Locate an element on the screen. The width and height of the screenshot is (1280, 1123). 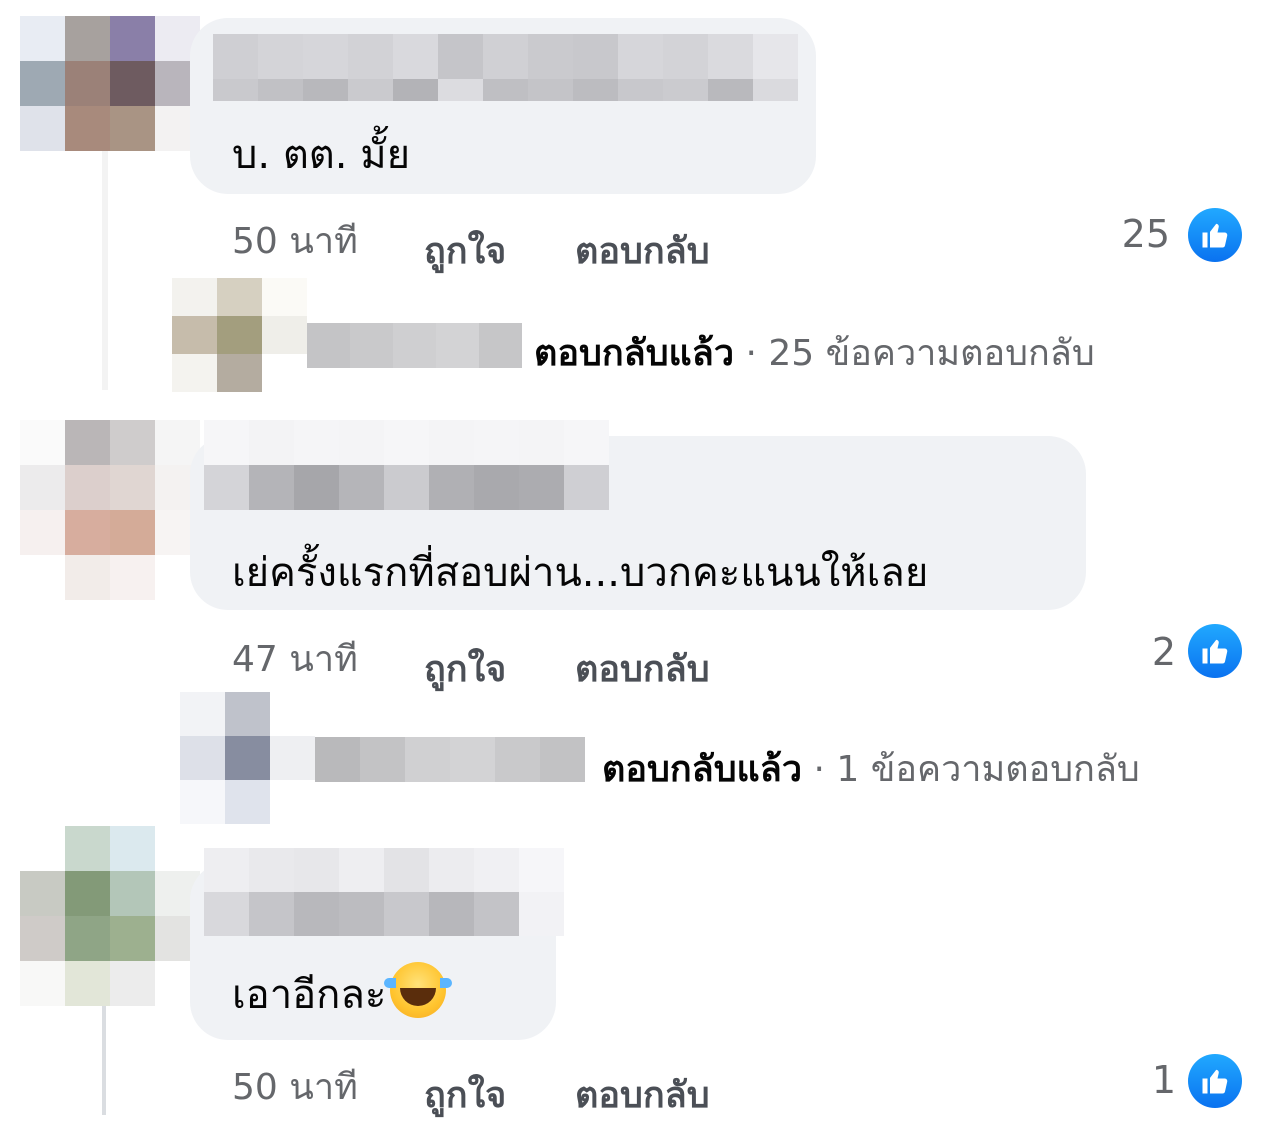
like-count: 25 is located at coordinates (1130, 234).